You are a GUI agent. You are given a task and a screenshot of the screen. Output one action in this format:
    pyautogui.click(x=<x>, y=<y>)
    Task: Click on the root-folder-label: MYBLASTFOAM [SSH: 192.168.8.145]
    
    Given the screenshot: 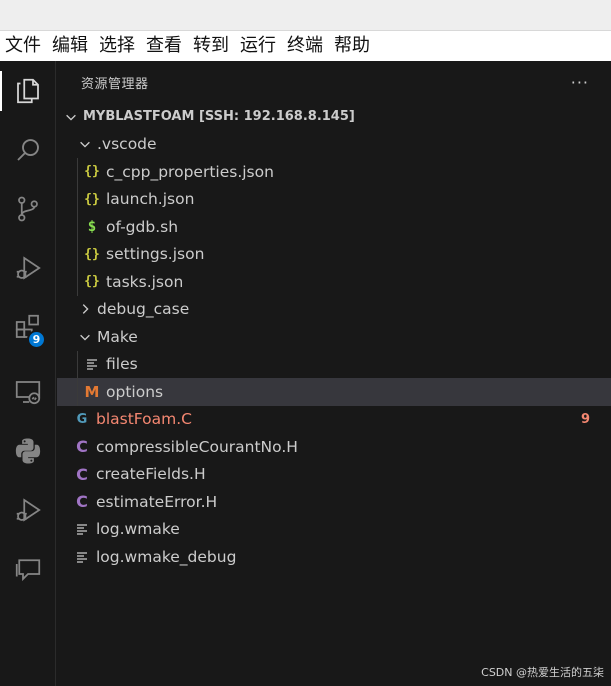 What is the action you would take?
    pyautogui.click(x=219, y=117)
    